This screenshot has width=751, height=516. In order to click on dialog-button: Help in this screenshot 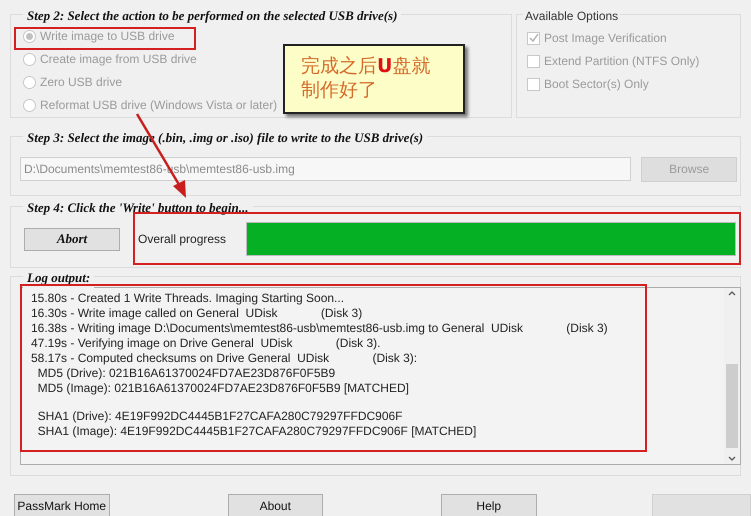, I will do `click(488, 505)`.